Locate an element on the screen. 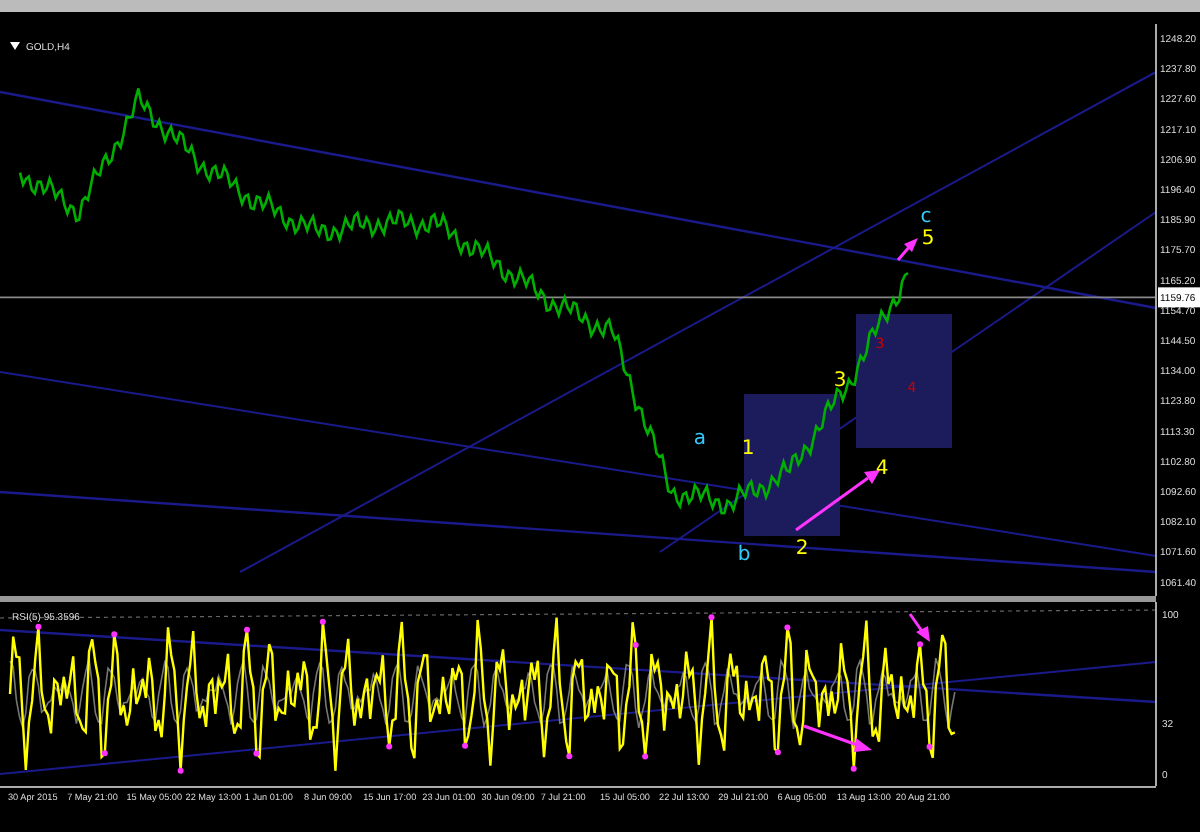  wave-label: 1 is located at coordinates (748, 449).